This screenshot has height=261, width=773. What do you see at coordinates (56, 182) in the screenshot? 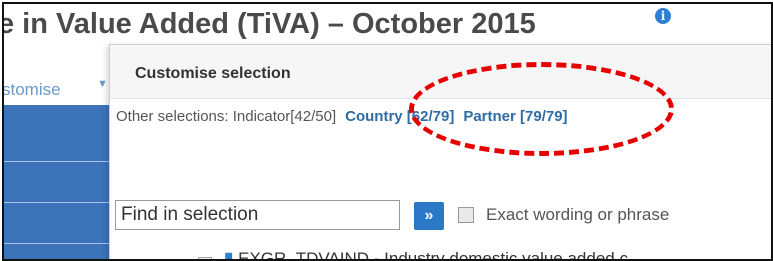
I see `left-menu-strip` at bounding box center [56, 182].